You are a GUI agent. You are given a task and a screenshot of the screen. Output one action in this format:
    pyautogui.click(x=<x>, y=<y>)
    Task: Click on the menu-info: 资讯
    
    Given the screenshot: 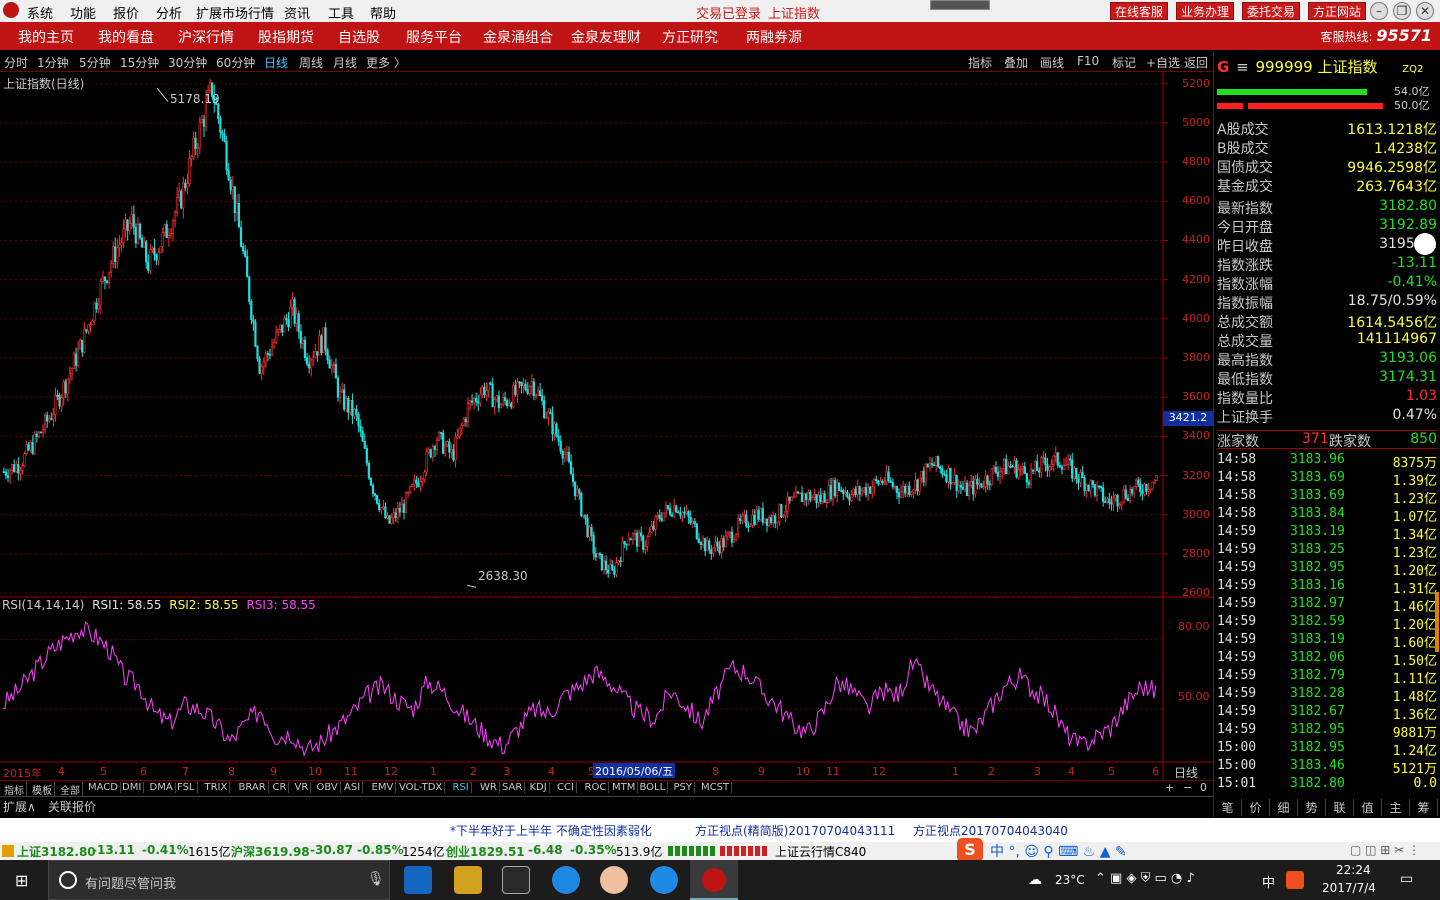 What is the action you would take?
    pyautogui.click(x=297, y=12)
    